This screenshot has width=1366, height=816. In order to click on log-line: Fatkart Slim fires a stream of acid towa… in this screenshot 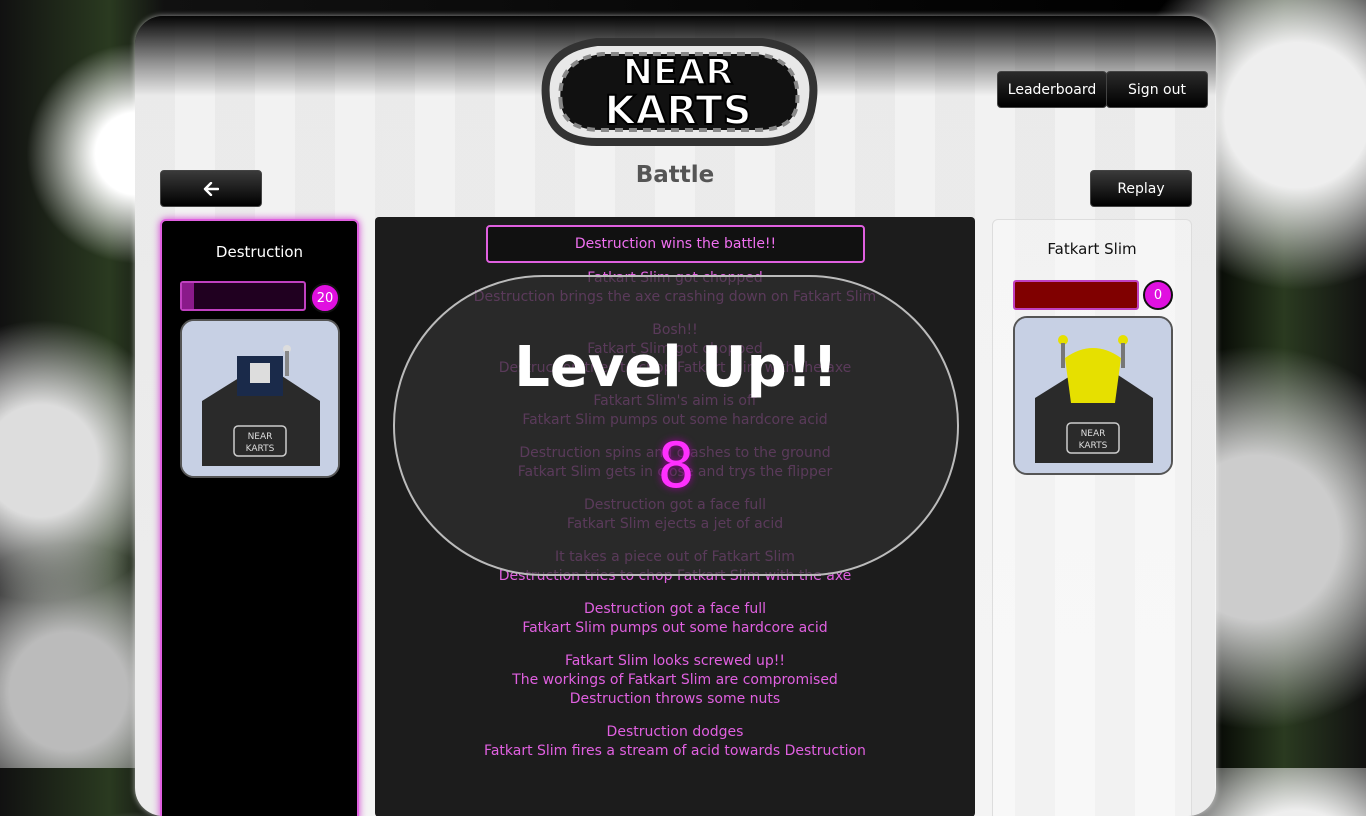, I will do `click(675, 751)`.